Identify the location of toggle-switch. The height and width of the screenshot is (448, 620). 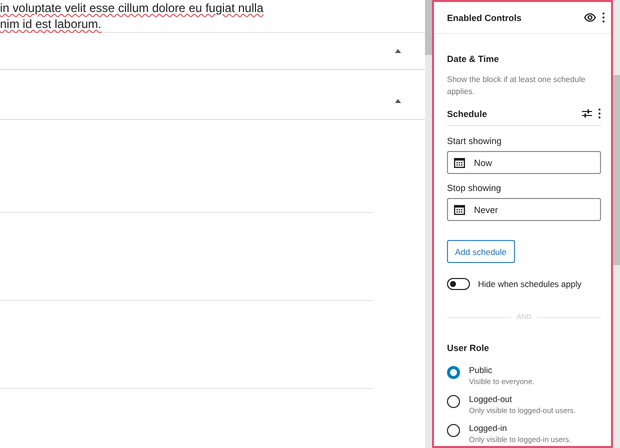
(458, 284).